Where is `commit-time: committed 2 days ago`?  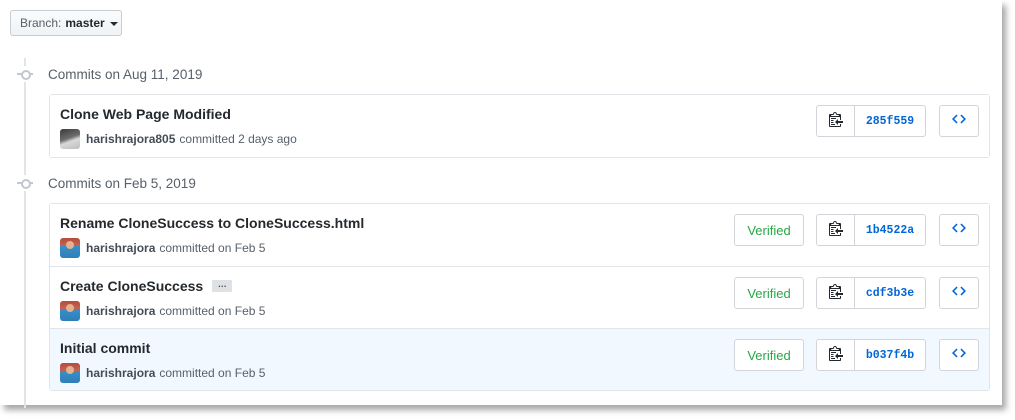 commit-time: committed 2 days ago is located at coordinates (238, 139).